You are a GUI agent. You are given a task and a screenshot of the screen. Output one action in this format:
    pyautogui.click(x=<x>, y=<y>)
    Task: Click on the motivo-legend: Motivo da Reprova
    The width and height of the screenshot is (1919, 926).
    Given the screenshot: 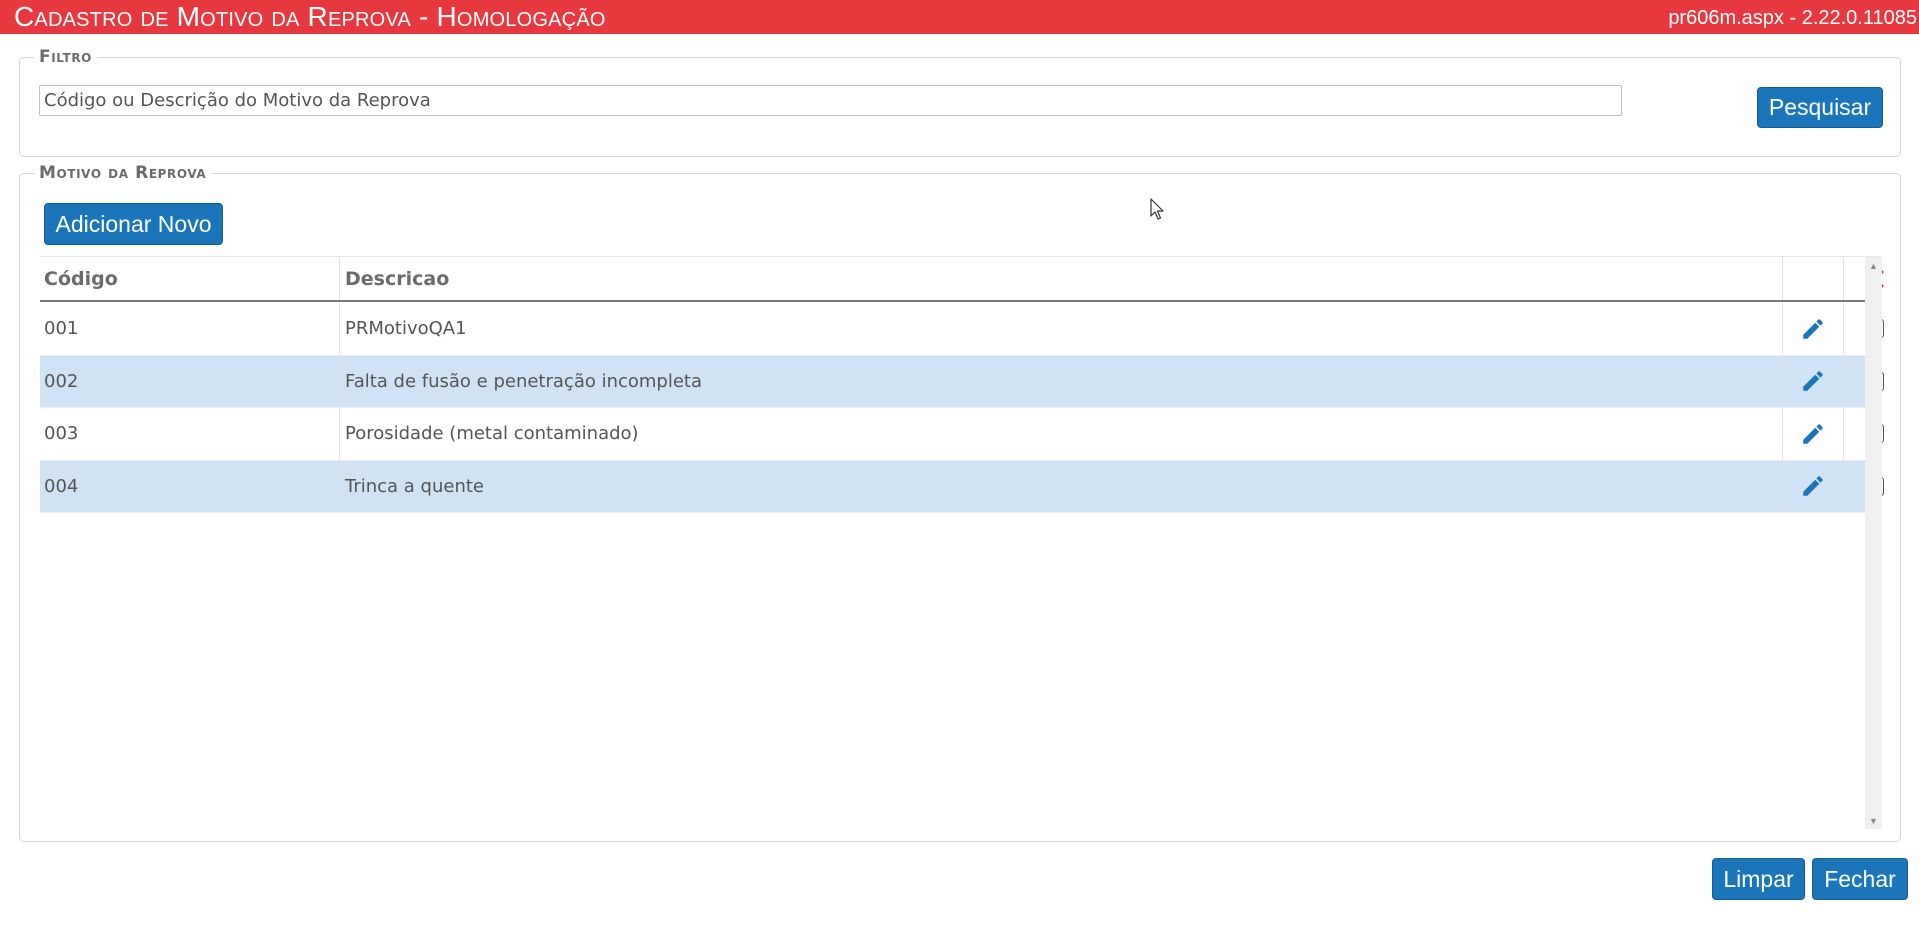 What is the action you would take?
    pyautogui.click(x=123, y=173)
    